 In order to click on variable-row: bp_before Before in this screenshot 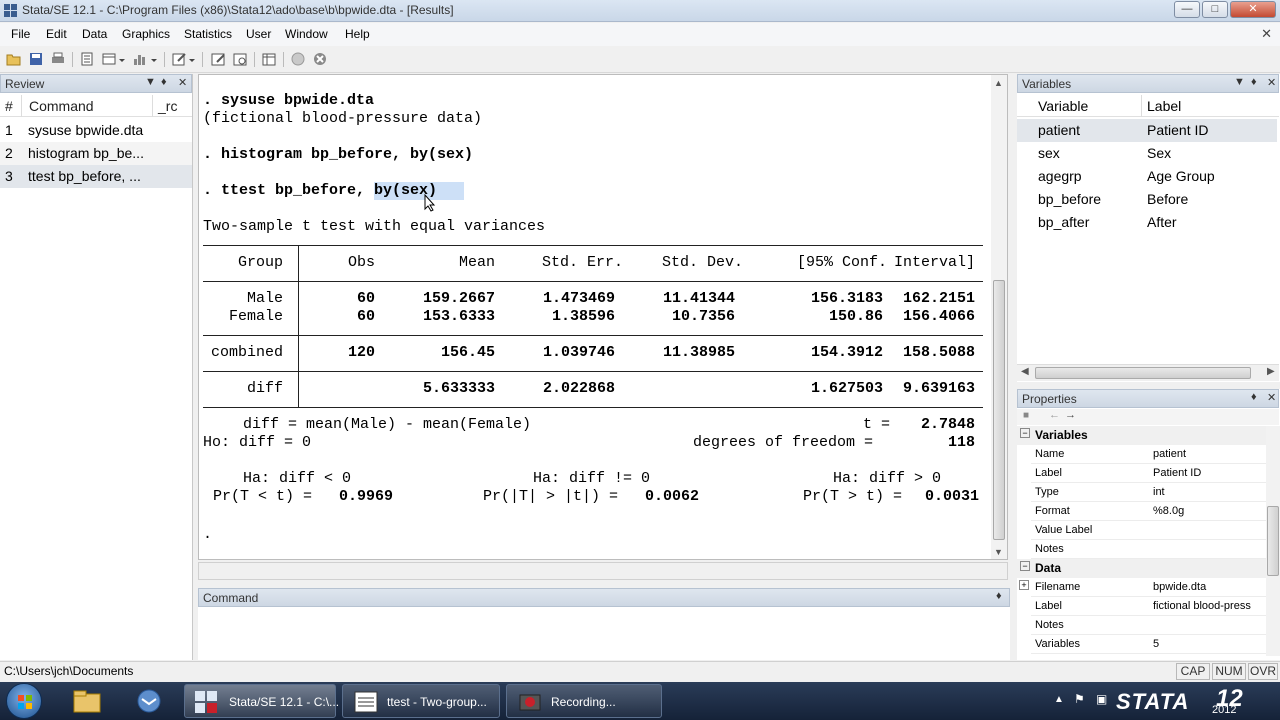, I will do `click(1147, 199)`.